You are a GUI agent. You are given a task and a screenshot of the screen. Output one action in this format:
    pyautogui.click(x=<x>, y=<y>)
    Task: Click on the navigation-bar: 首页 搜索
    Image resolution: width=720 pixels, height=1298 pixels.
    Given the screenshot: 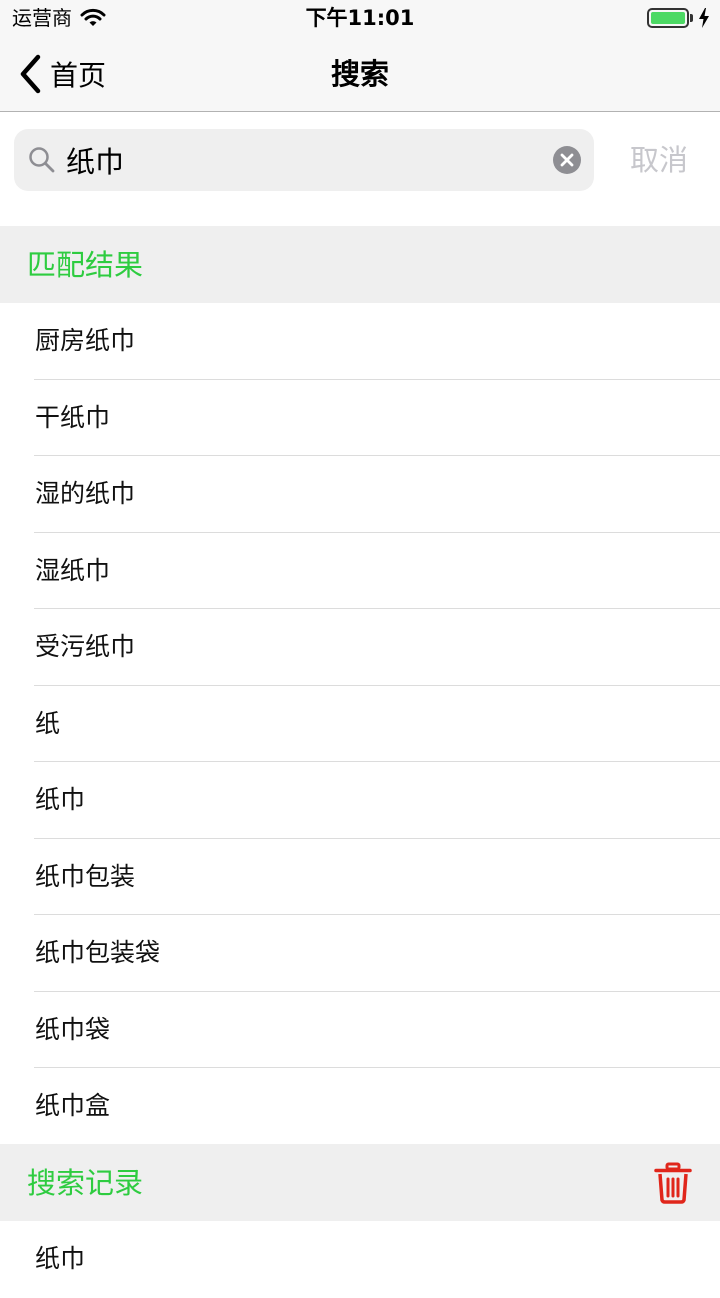 What is the action you would take?
    pyautogui.click(x=360, y=74)
    